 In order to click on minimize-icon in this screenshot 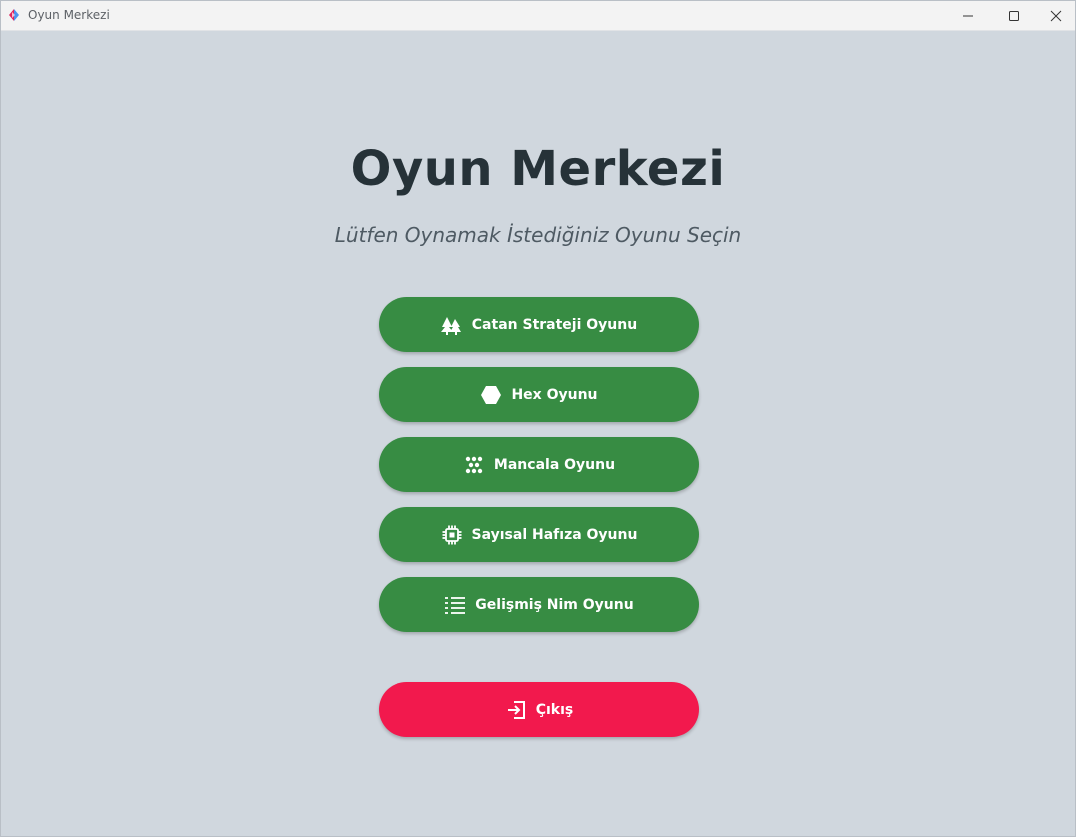, I will do `click(968, 15)`.